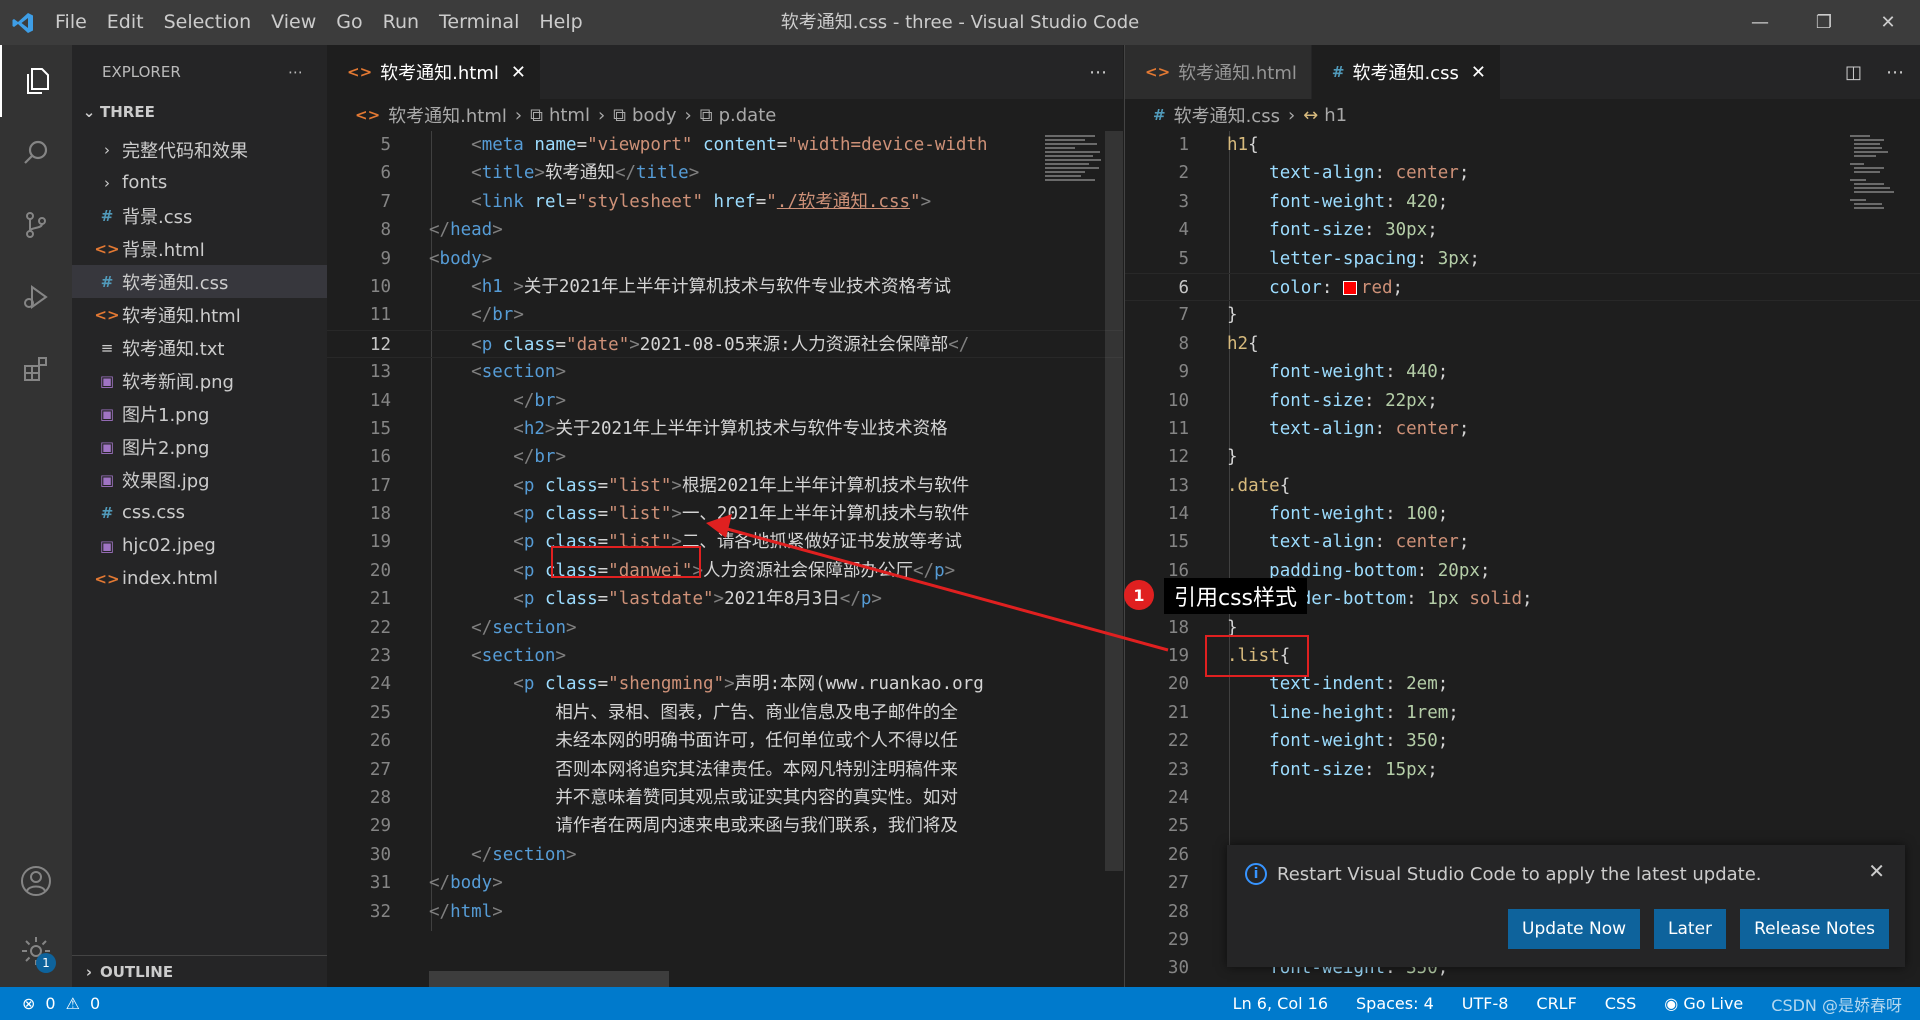  Describe the element at coordinates (1395, 1003) in the screenshot. I see `indentation: Spaces: 4` at that location.